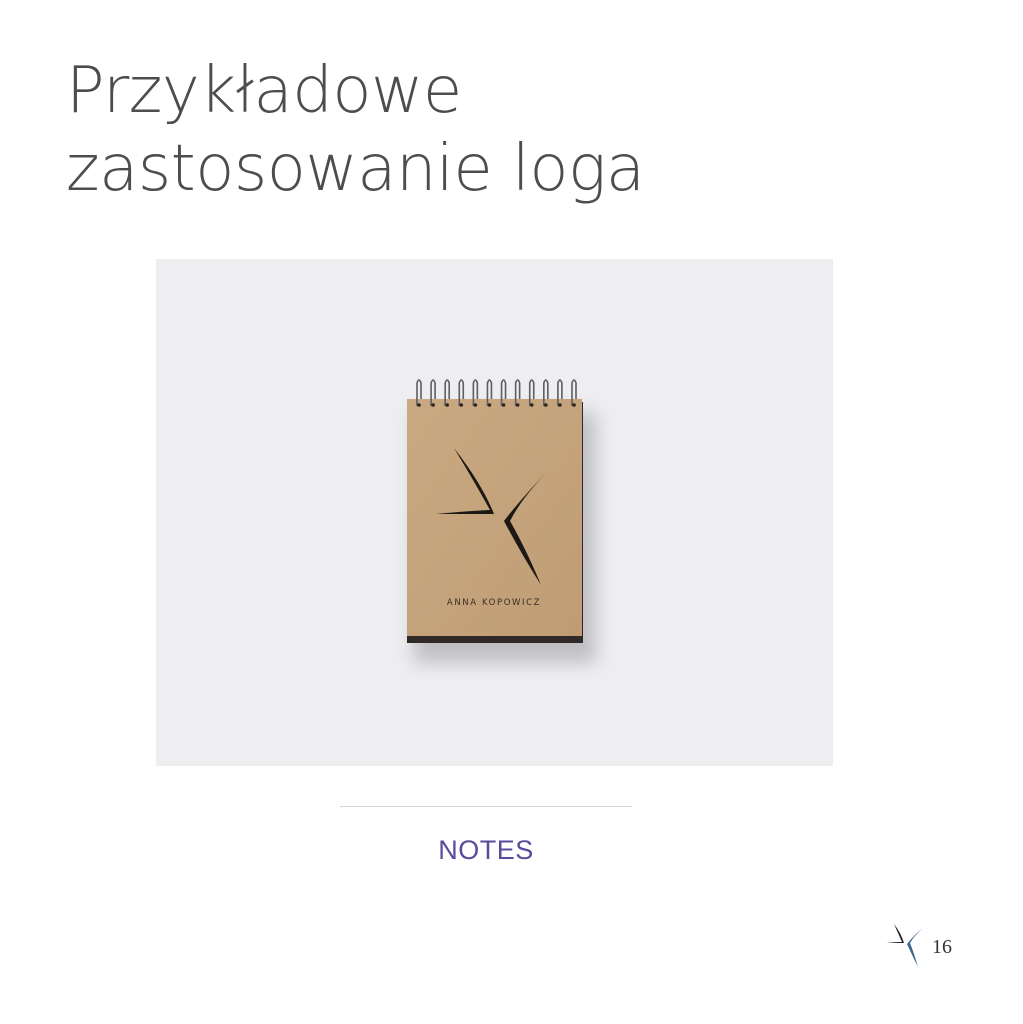  I want to click on star-mark-icon, so click(904, 945).